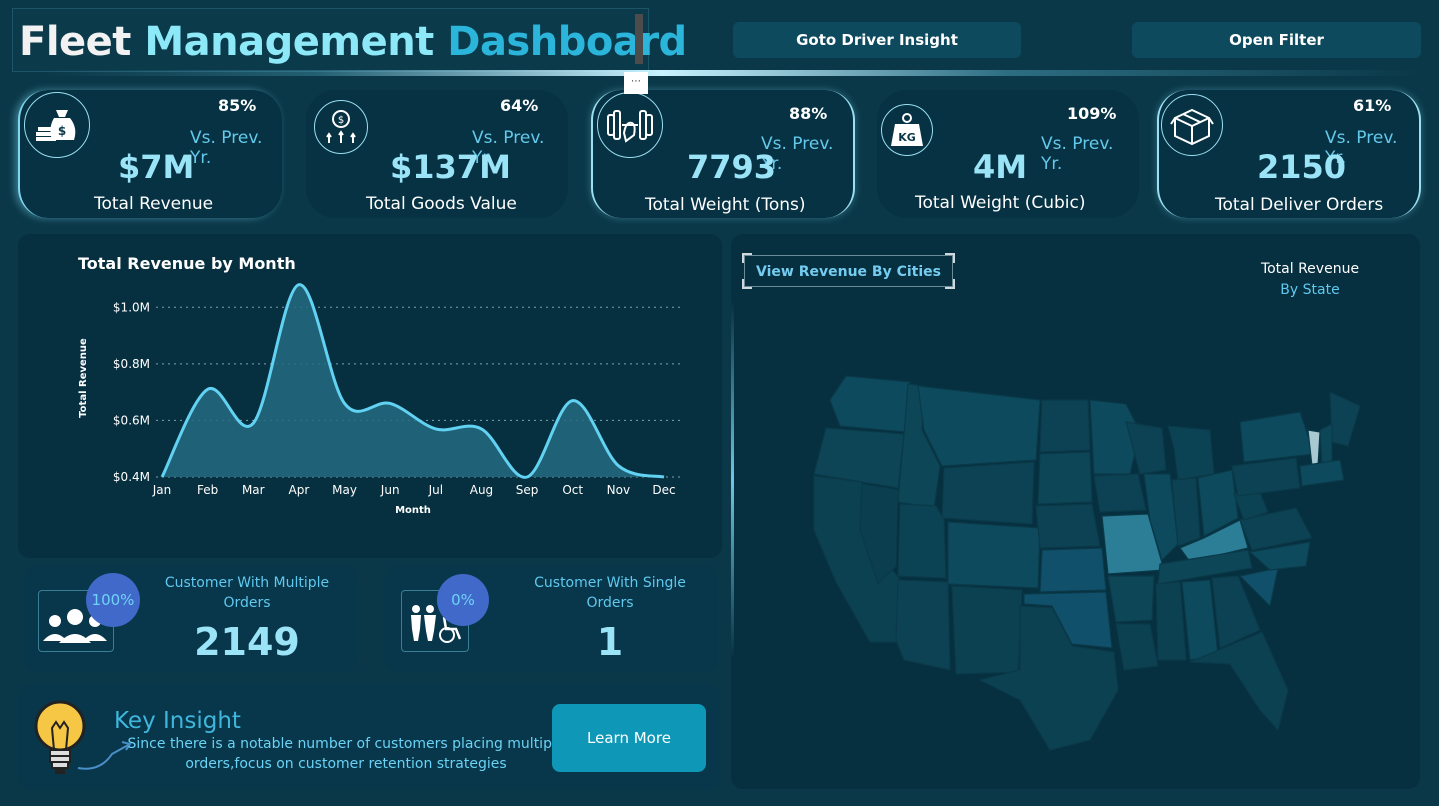 The height and width of the screenshot is (806, 1439). Describe the element at coordinates (907, 130) in the screenshot. I see `kg-weight-icon: KG` at that location.